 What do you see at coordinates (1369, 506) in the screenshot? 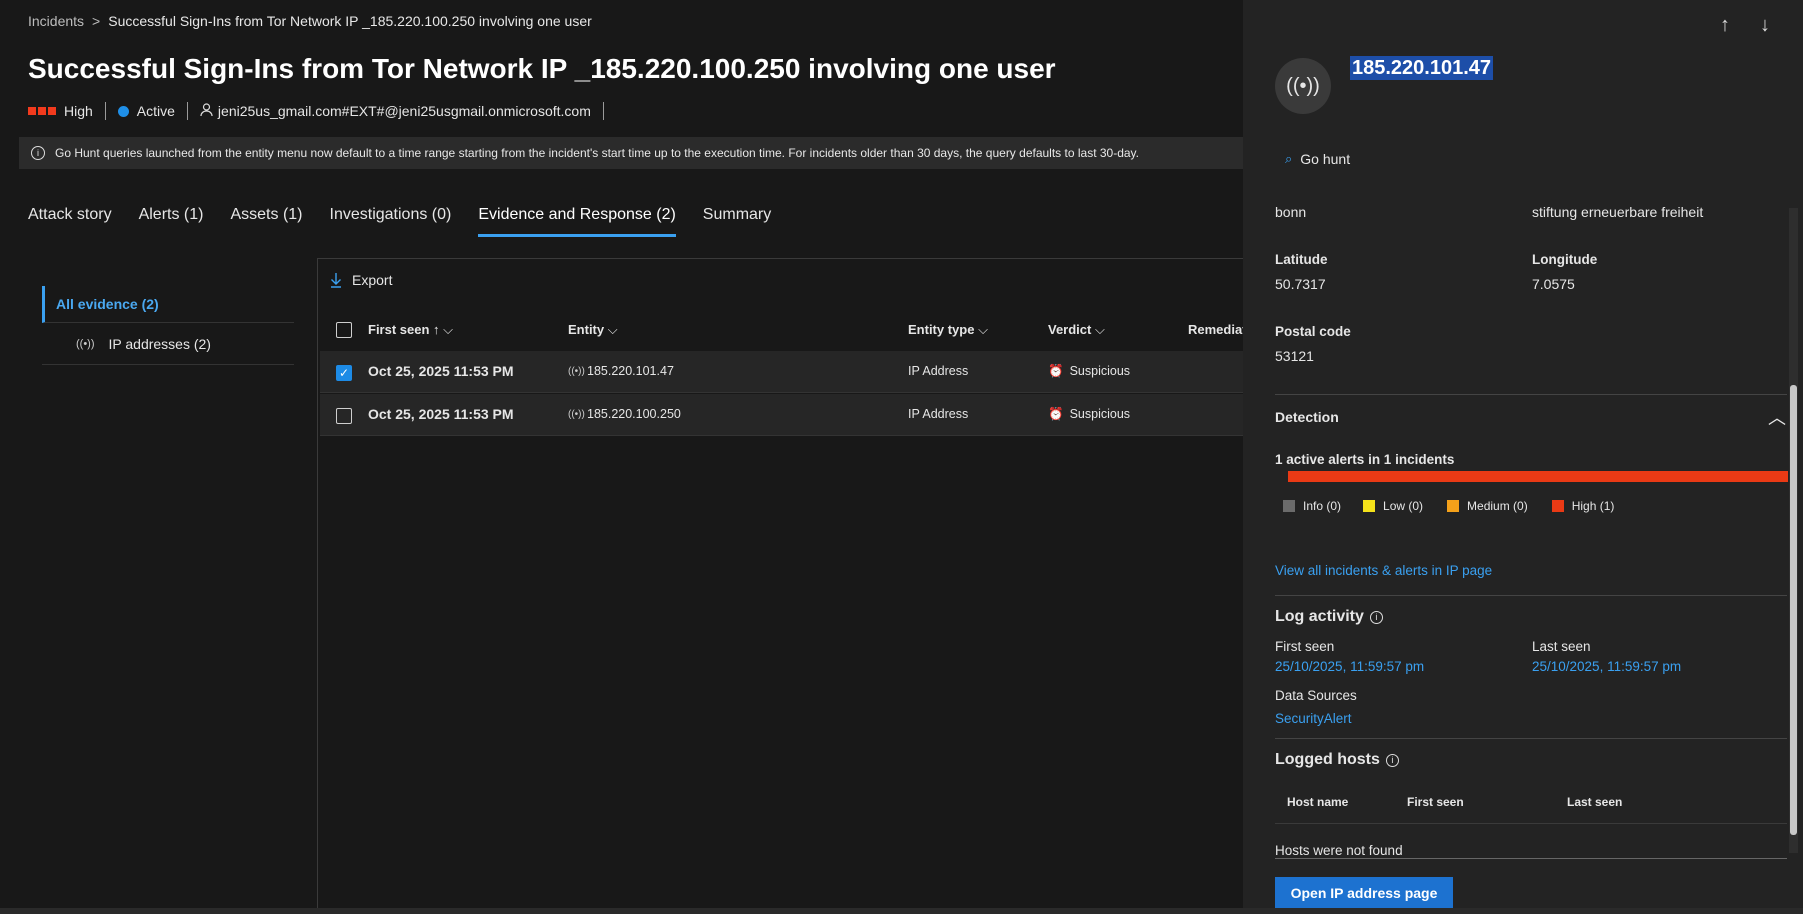
I see `legend-swatch-low` at bounding box center [1369, 506].